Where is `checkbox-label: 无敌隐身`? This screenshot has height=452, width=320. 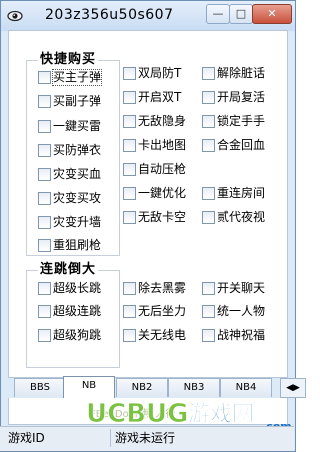 checkbox-label: 无敌隐身 is located at coordinates (162, 121).